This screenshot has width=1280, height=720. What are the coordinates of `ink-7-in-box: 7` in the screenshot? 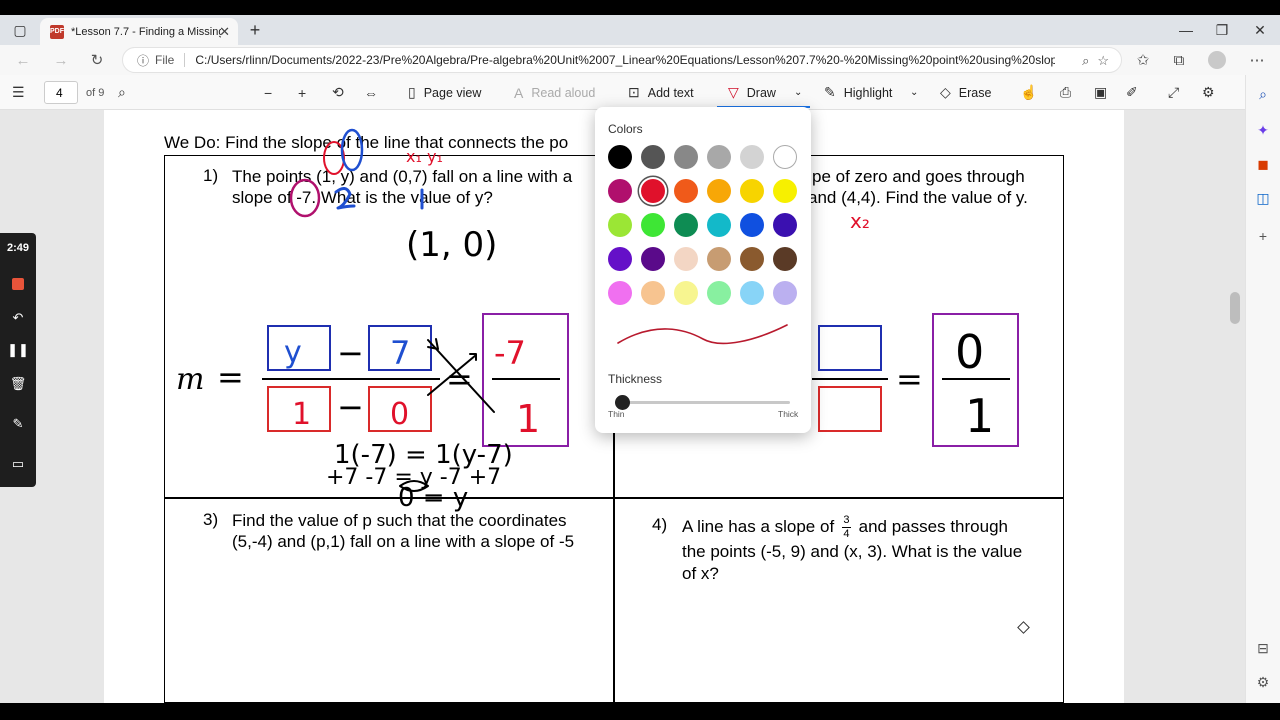 It's located at (400, 353).